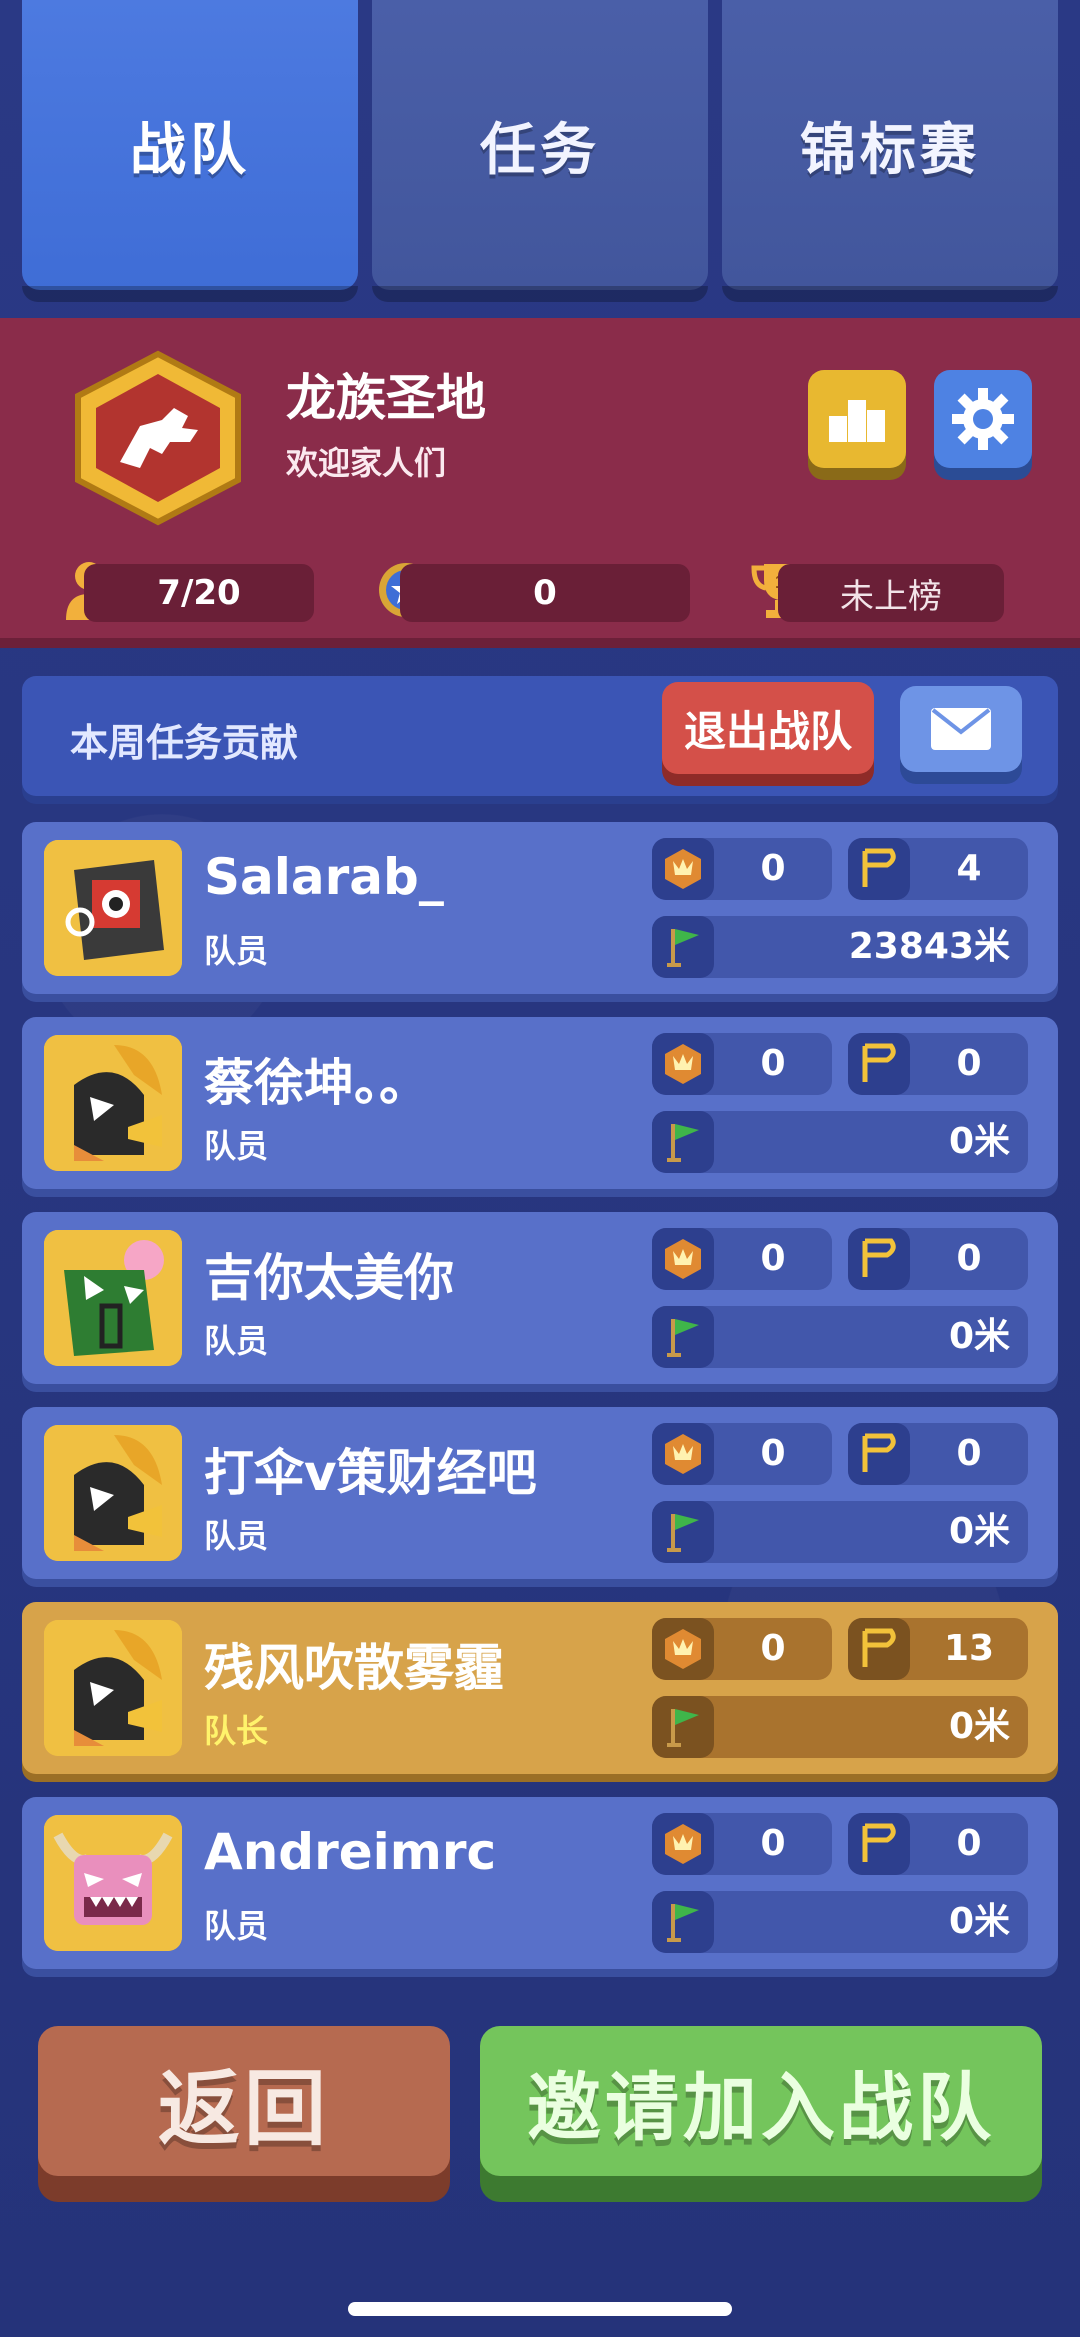  What do you see at coordinates (969, 1648) in the screenshot?
I see `flag-count: 13` at bounding box center [969, 1648].